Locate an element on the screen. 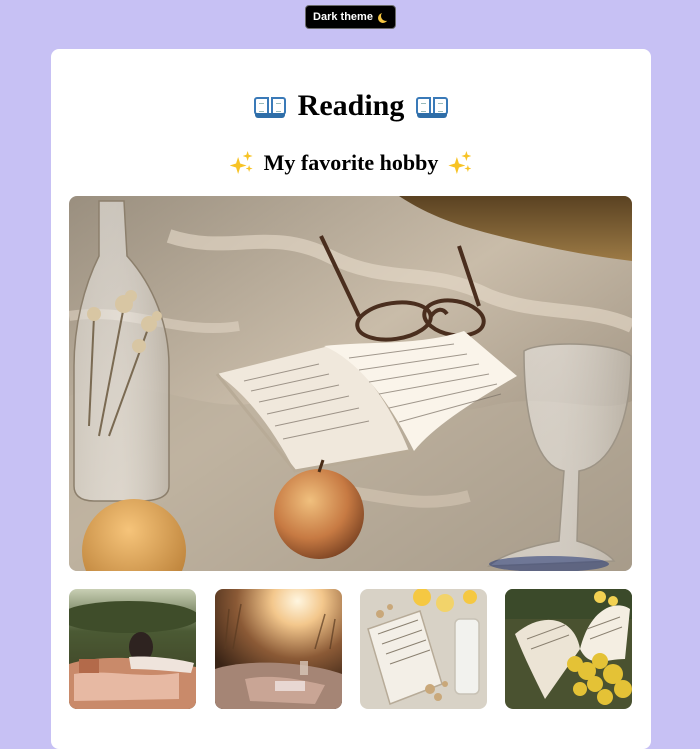 This screenshot has height=749, width=700. page-subtitle-text: My favorite hobby is located at coordinates (351, 162).